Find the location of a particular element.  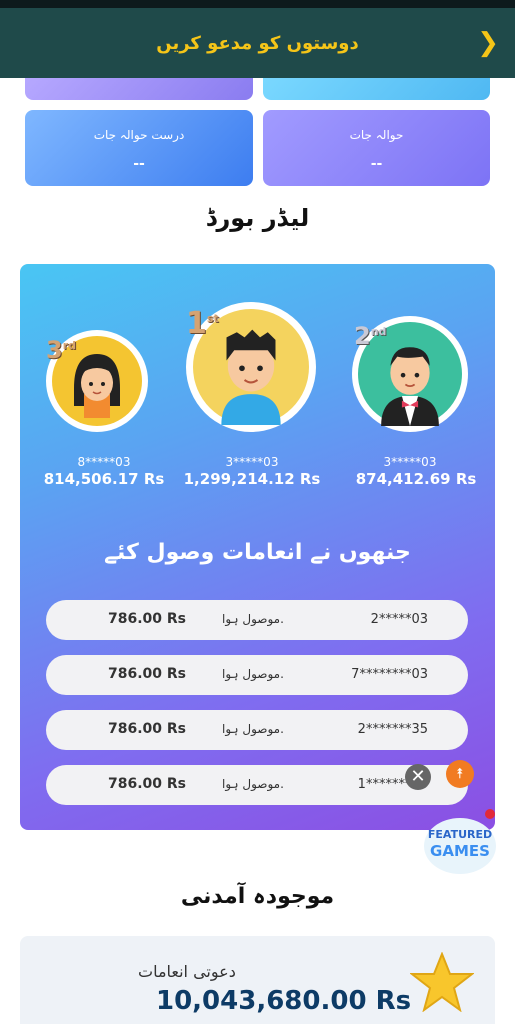

invite-rewards-value: 10,043,680.00 Rs is located at coordinates (284, 1001).